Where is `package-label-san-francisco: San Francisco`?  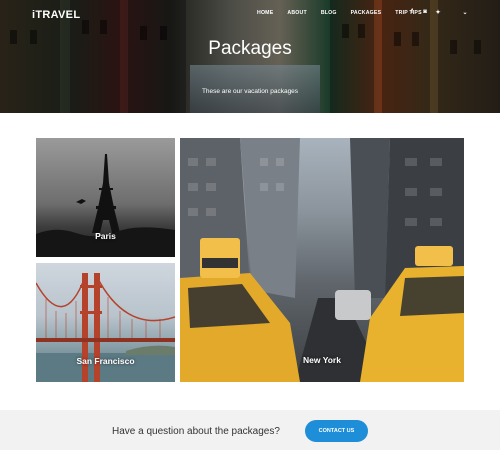 package-label-san-francisco: San Francisco is located at coordinates (105, 361).